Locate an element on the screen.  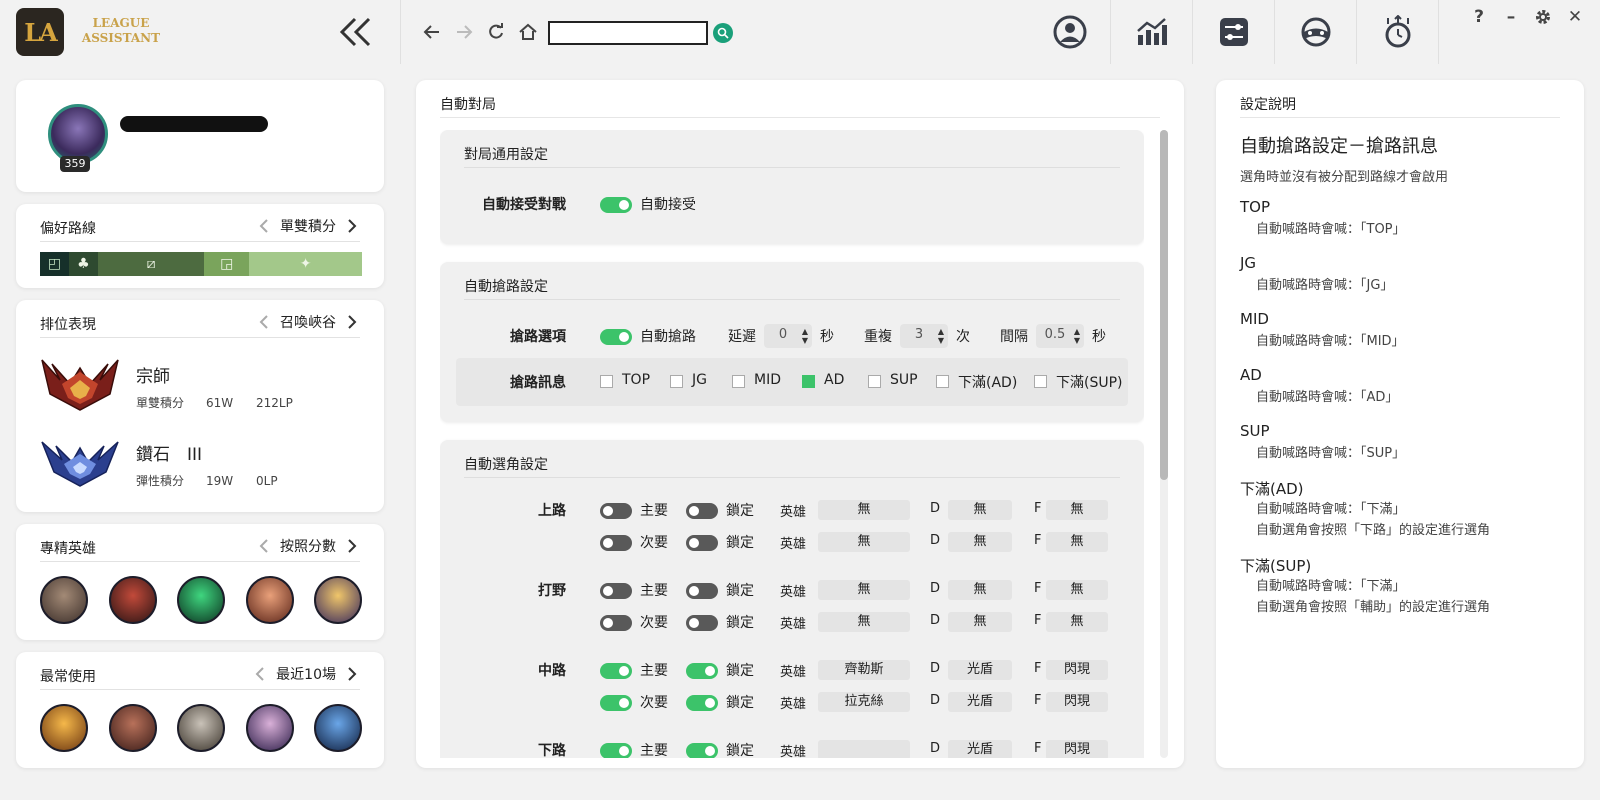
help-button: ? is located at coordinates (1479, 17).